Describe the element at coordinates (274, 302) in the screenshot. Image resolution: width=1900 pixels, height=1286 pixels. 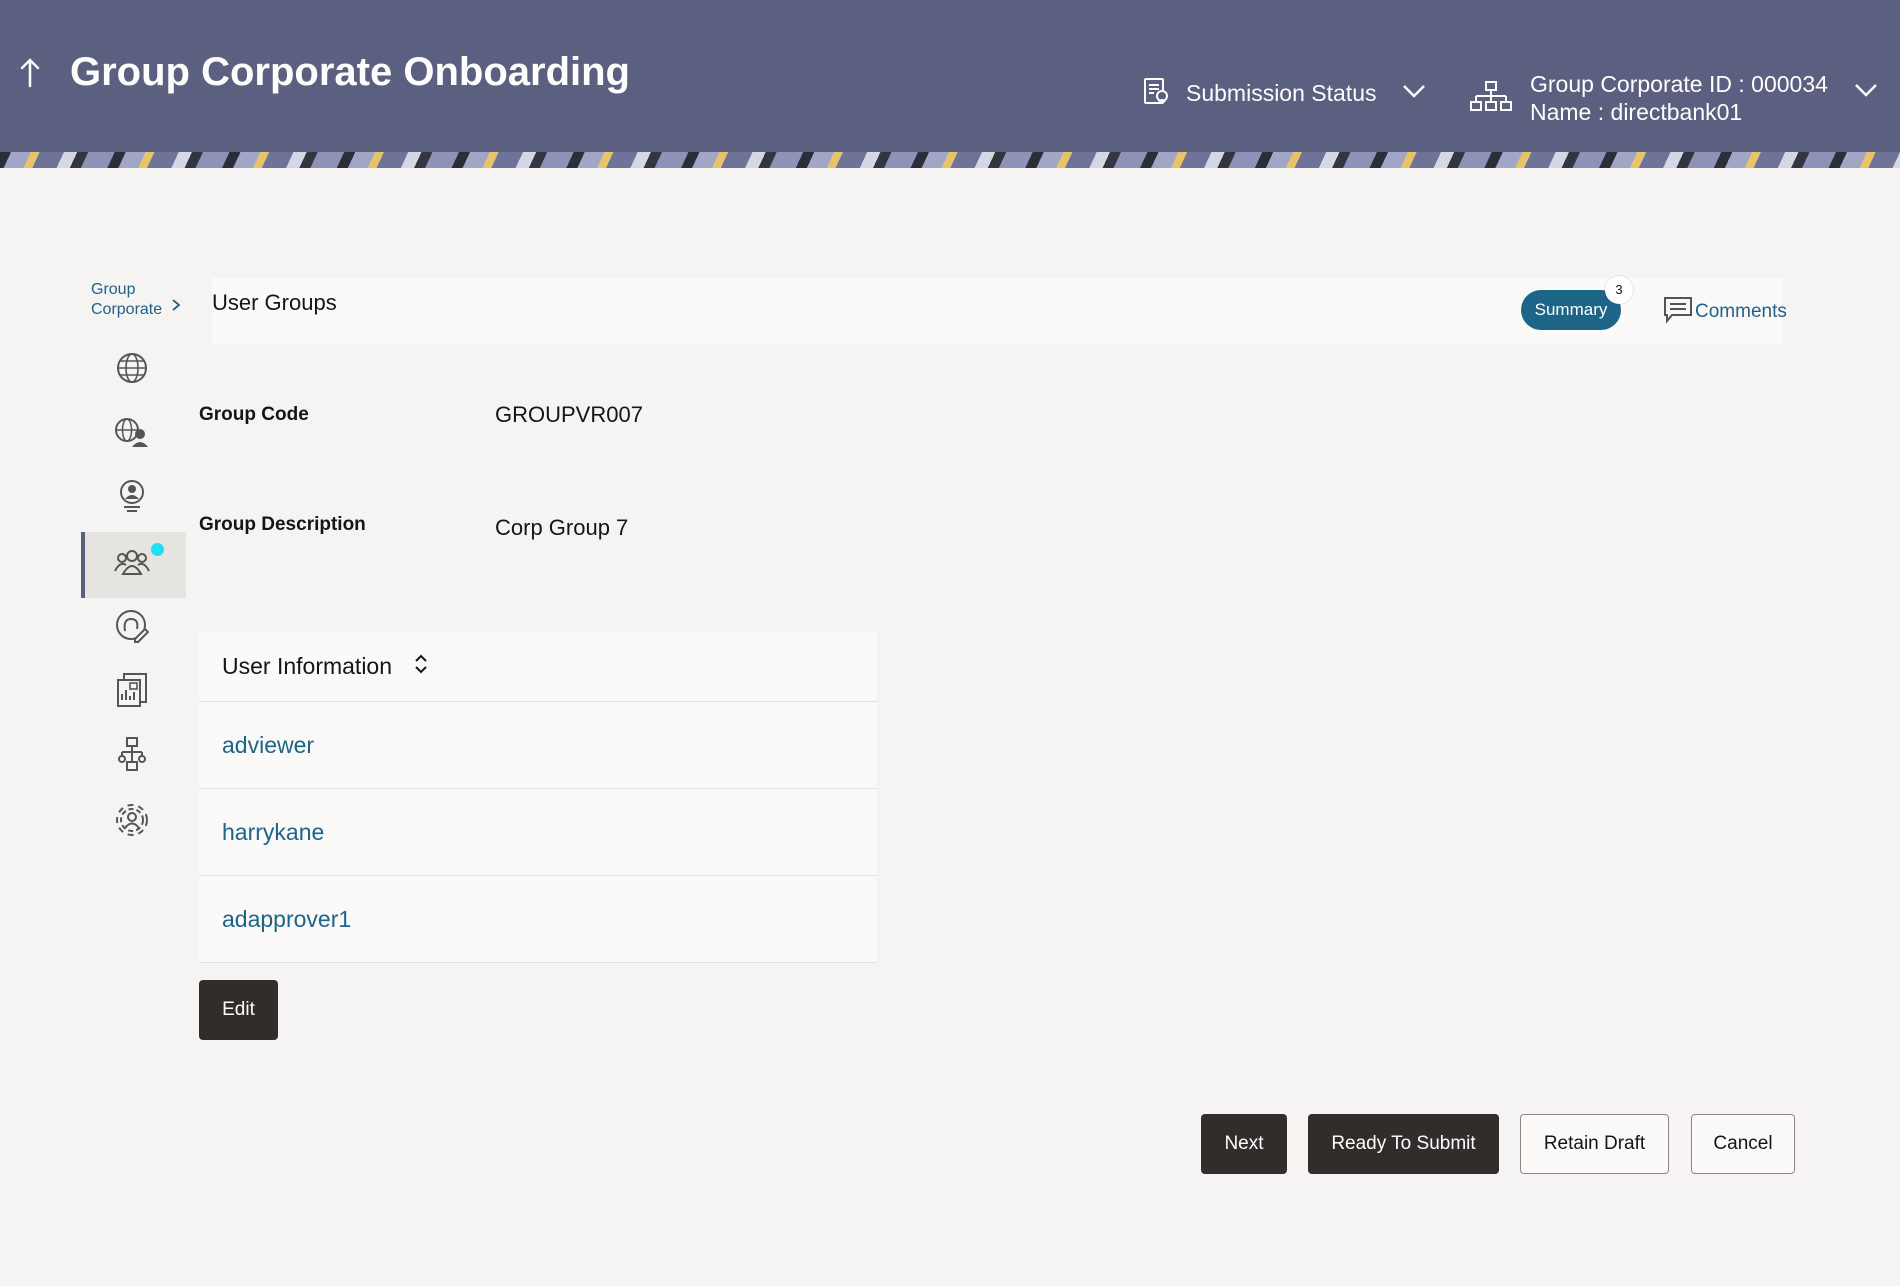
I see `section-title: User Groups` at that location.